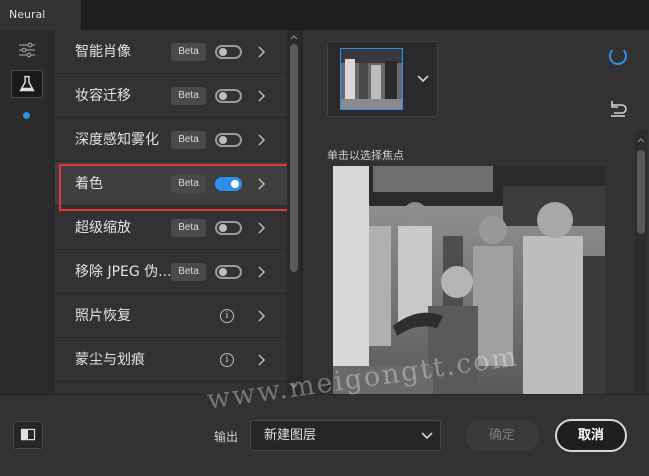 The image size is (649, 476). I want to click on ok-button: 确定, so click(502, 435).